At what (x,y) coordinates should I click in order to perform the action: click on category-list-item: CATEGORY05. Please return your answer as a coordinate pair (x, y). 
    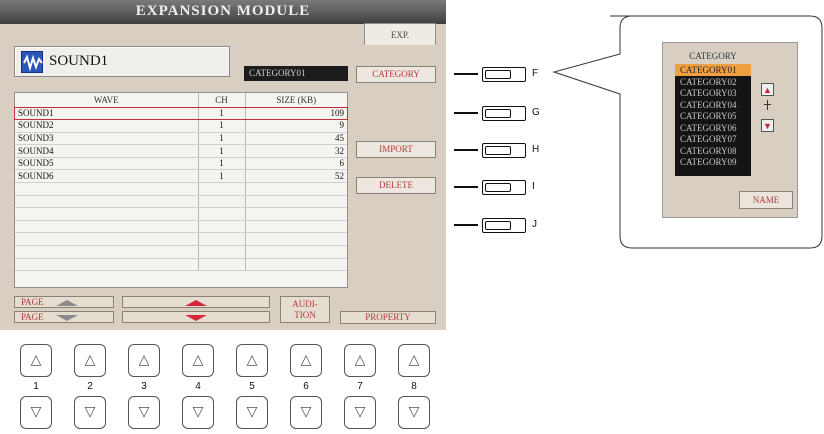
    Looking at the image, I should click on (713, 116).